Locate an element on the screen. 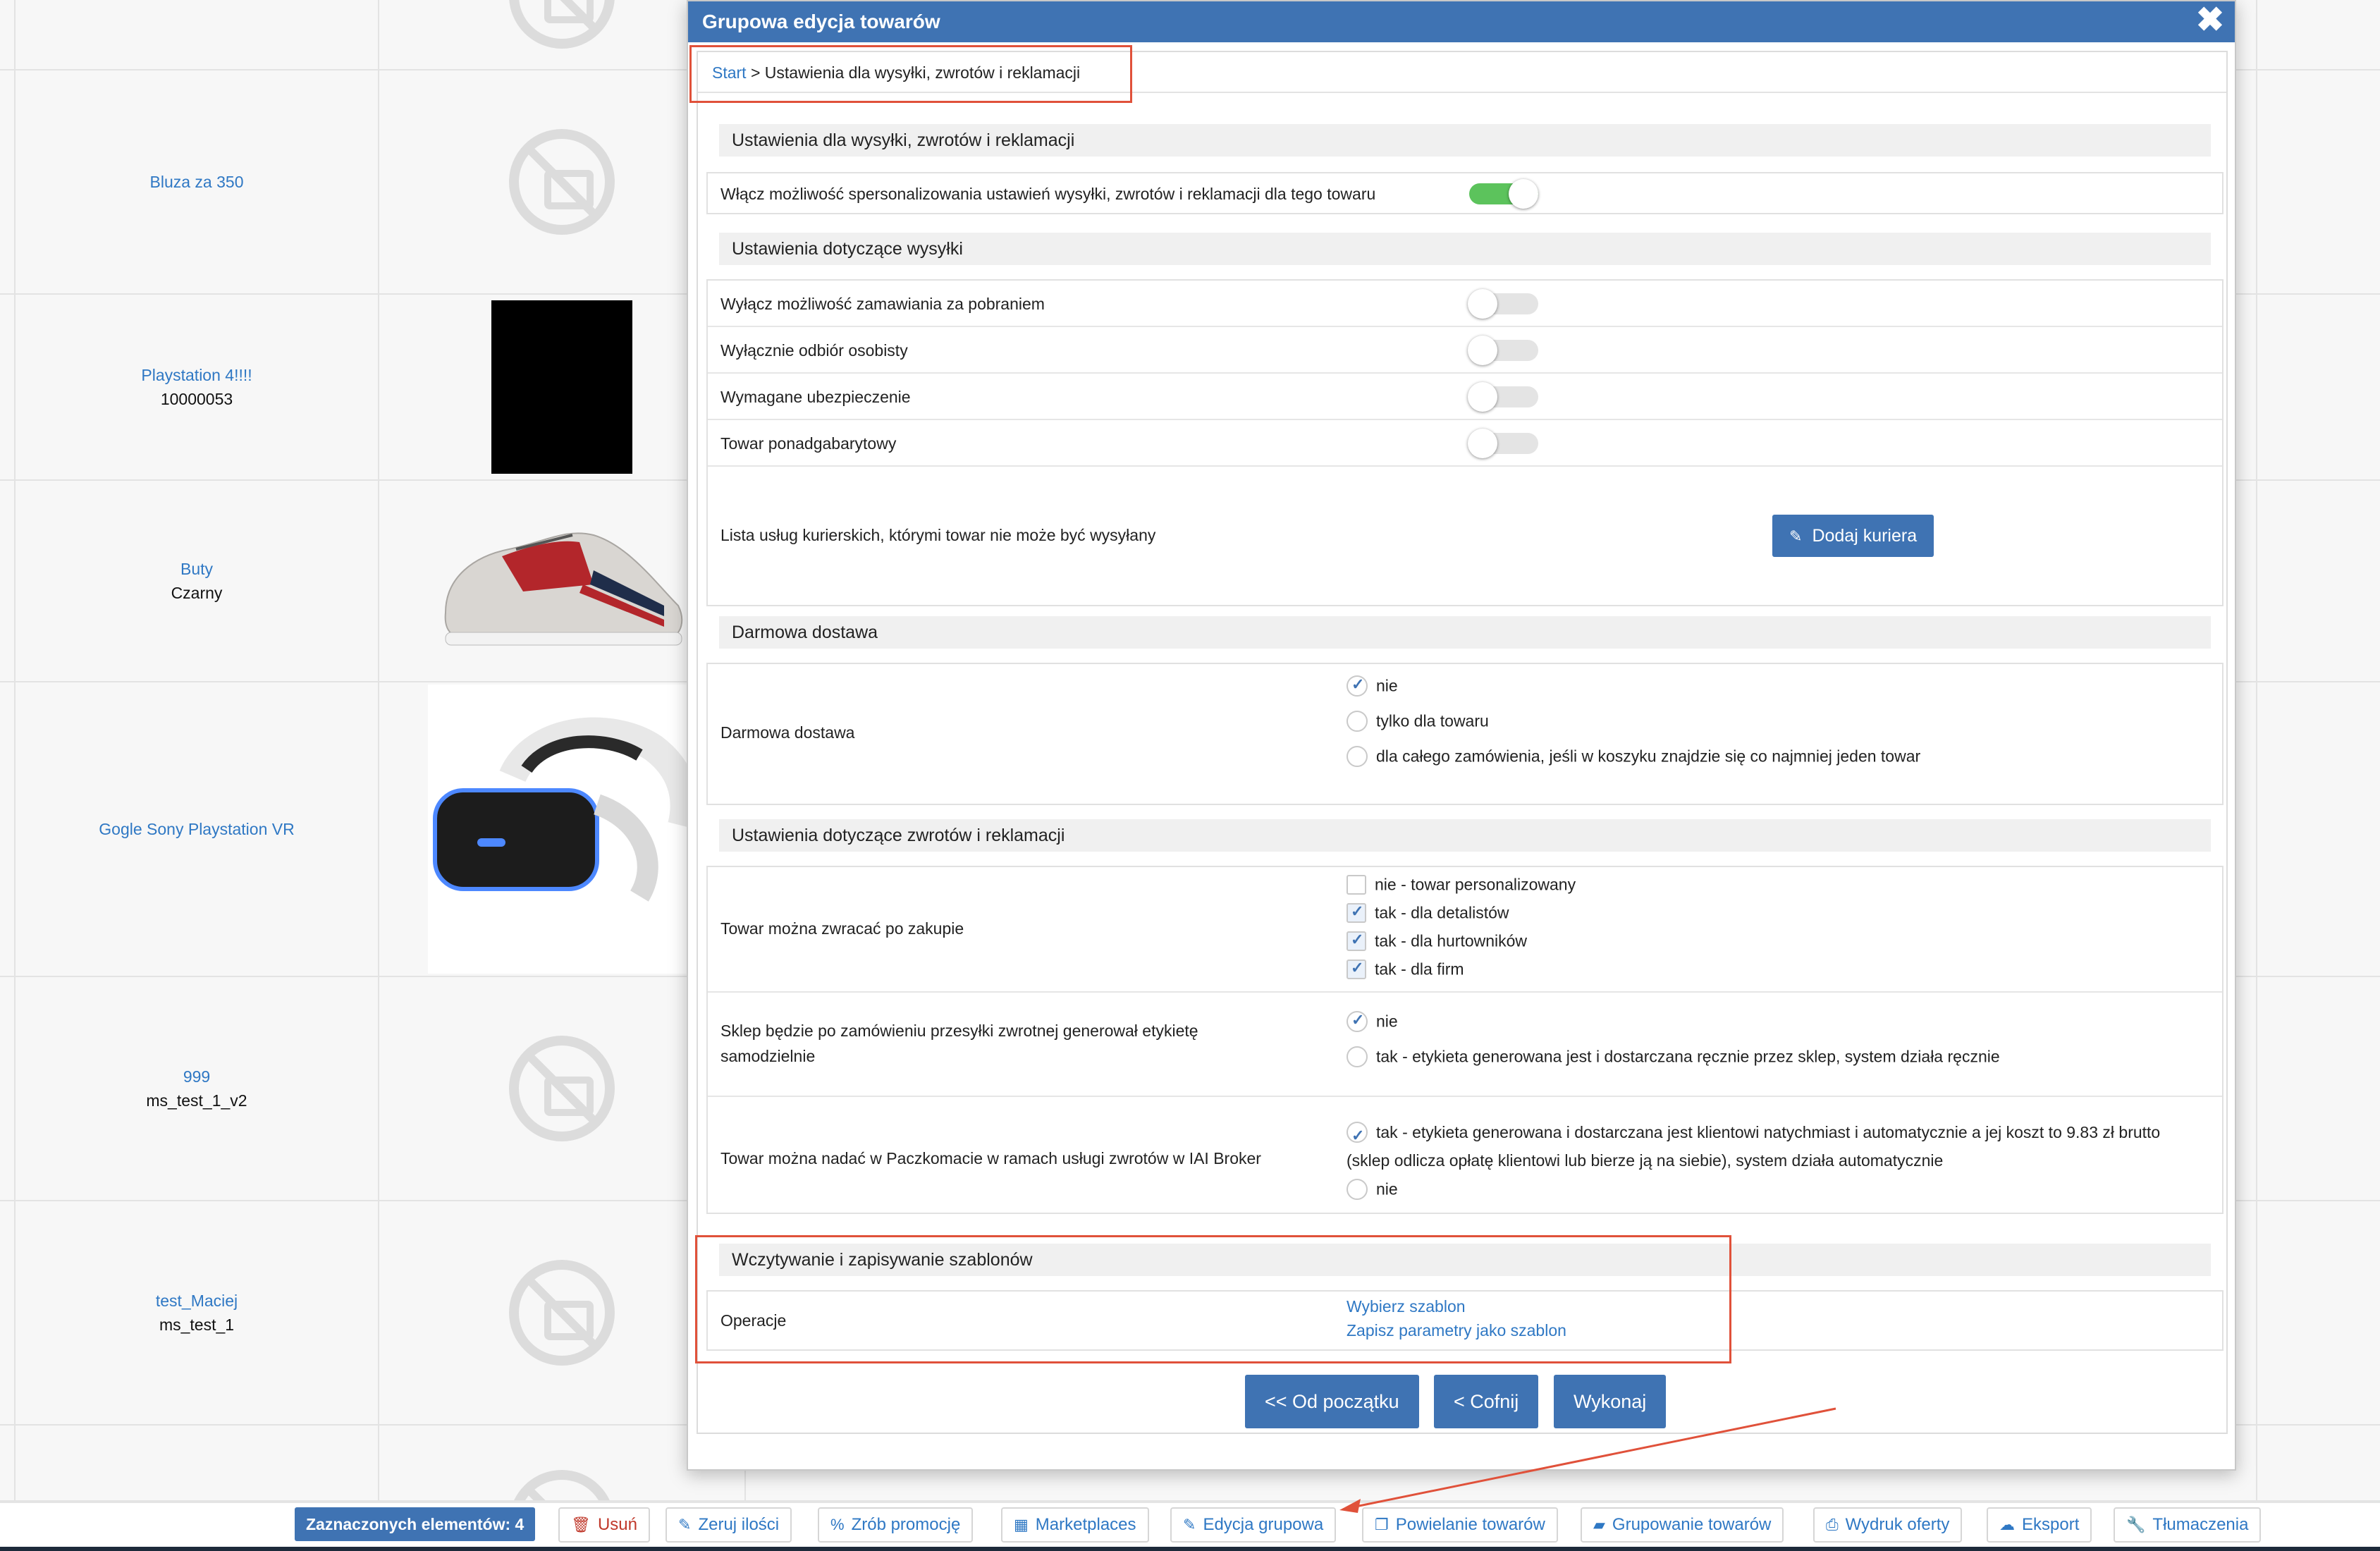  paczkomat-option-no: nie is located at coordinates (1373, 1189).